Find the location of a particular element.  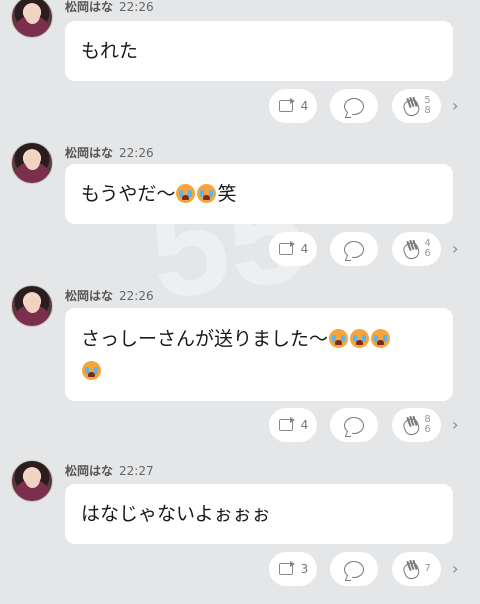

clap-button: 46 is located at coordinates (416, 249).